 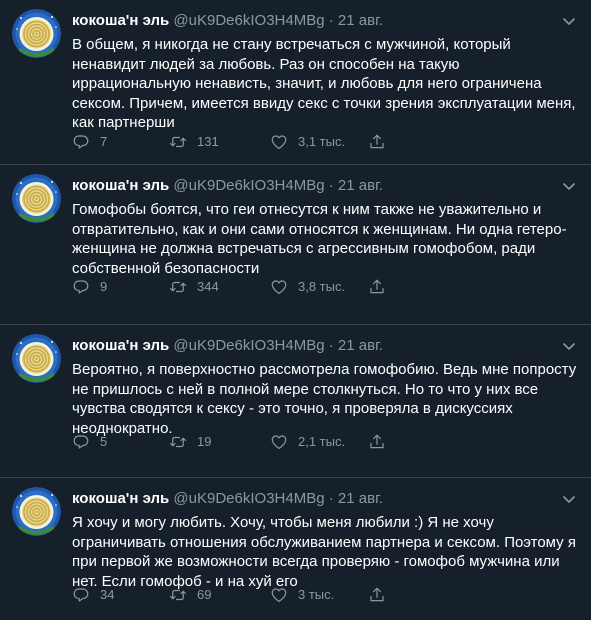 What do you see at coordinates (322, 141) in the screenshot?
I see `like-count: 3,1 тыс.` at bounding box center [322, 141].